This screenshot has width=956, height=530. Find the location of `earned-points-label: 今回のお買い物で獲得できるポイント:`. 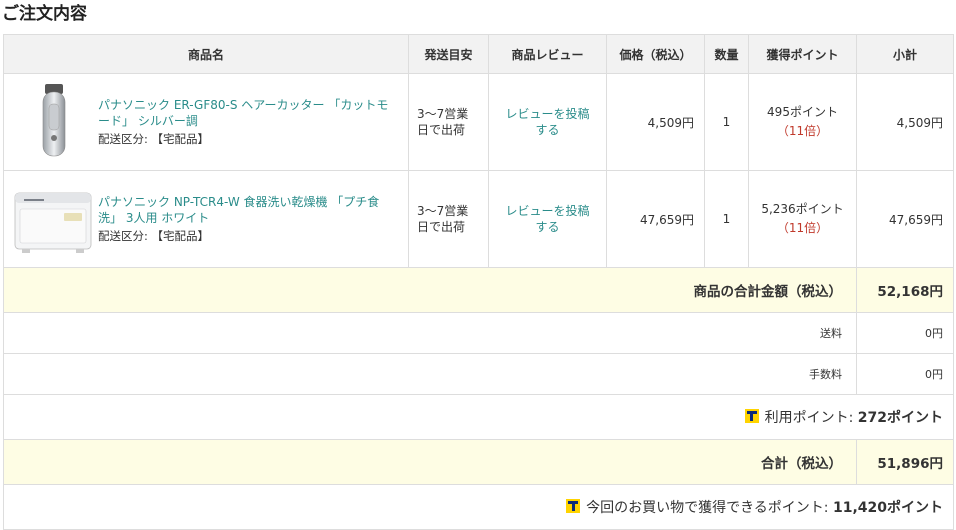

earned-points-label: 今回のお買い物で獲得できるポイント: is located at coordinates (709, 508).